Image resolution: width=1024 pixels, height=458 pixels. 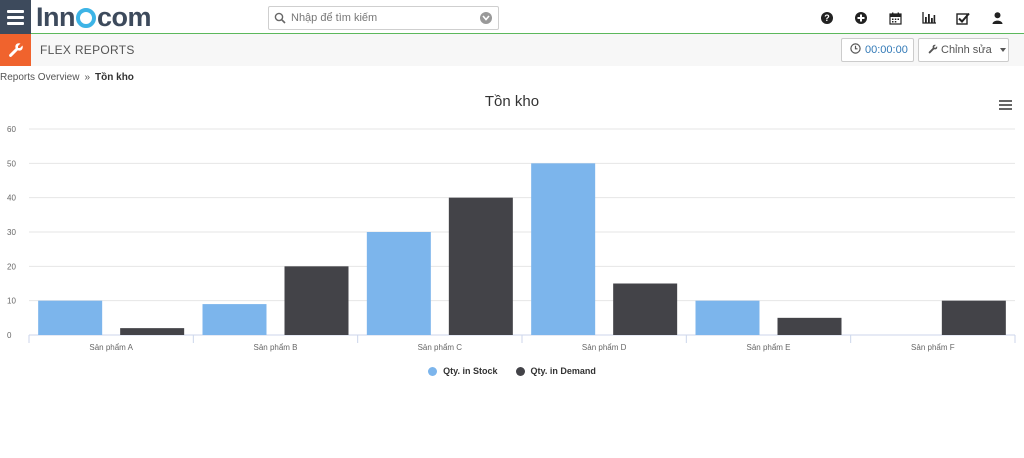 What do you see at coordinates (520, 371) in the screenshot?
I see `legend-demand-marker` at bounding box center [520, 371].